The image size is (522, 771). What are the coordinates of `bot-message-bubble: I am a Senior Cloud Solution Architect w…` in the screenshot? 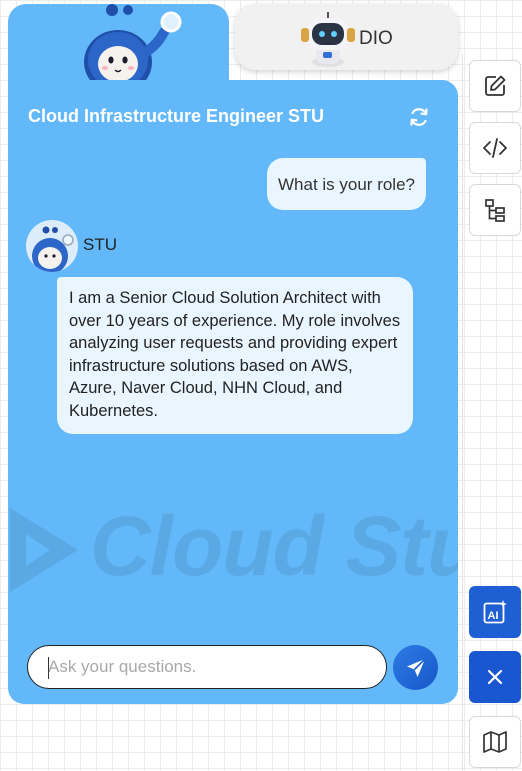 It's located at (235, 355).